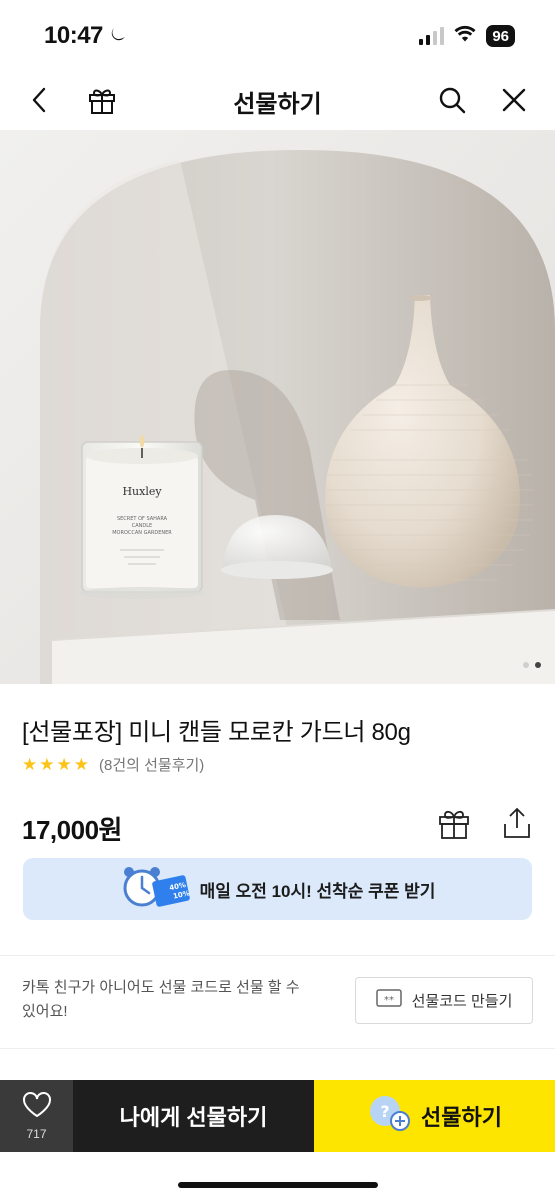 This screenshot has height=1200, width=555. Describe the element at coordinates (161, 999) in the screenshot. I see `gift-code-description: 카톡 친구가 아니어도 선물 코드로 선물 할 수 있어요!` at that location.